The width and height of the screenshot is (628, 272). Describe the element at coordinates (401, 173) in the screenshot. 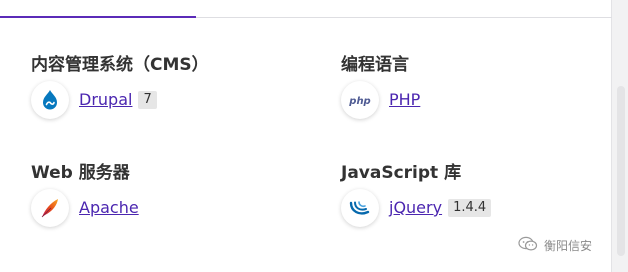

I see `section-title-javascript-libraries: JavaScript 库` at that location.